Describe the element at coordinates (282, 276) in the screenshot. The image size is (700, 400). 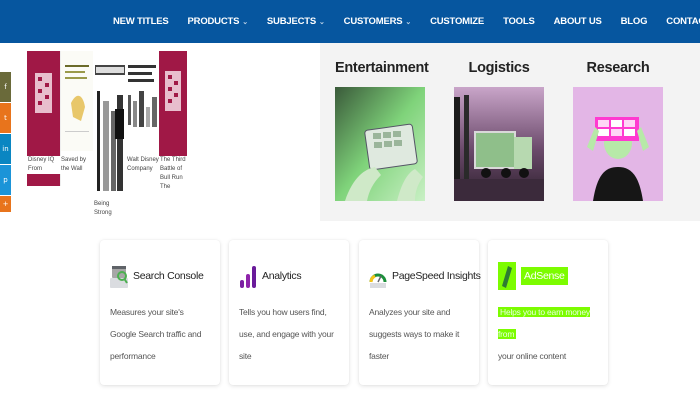
I see `card-title: Analytics` at that location.